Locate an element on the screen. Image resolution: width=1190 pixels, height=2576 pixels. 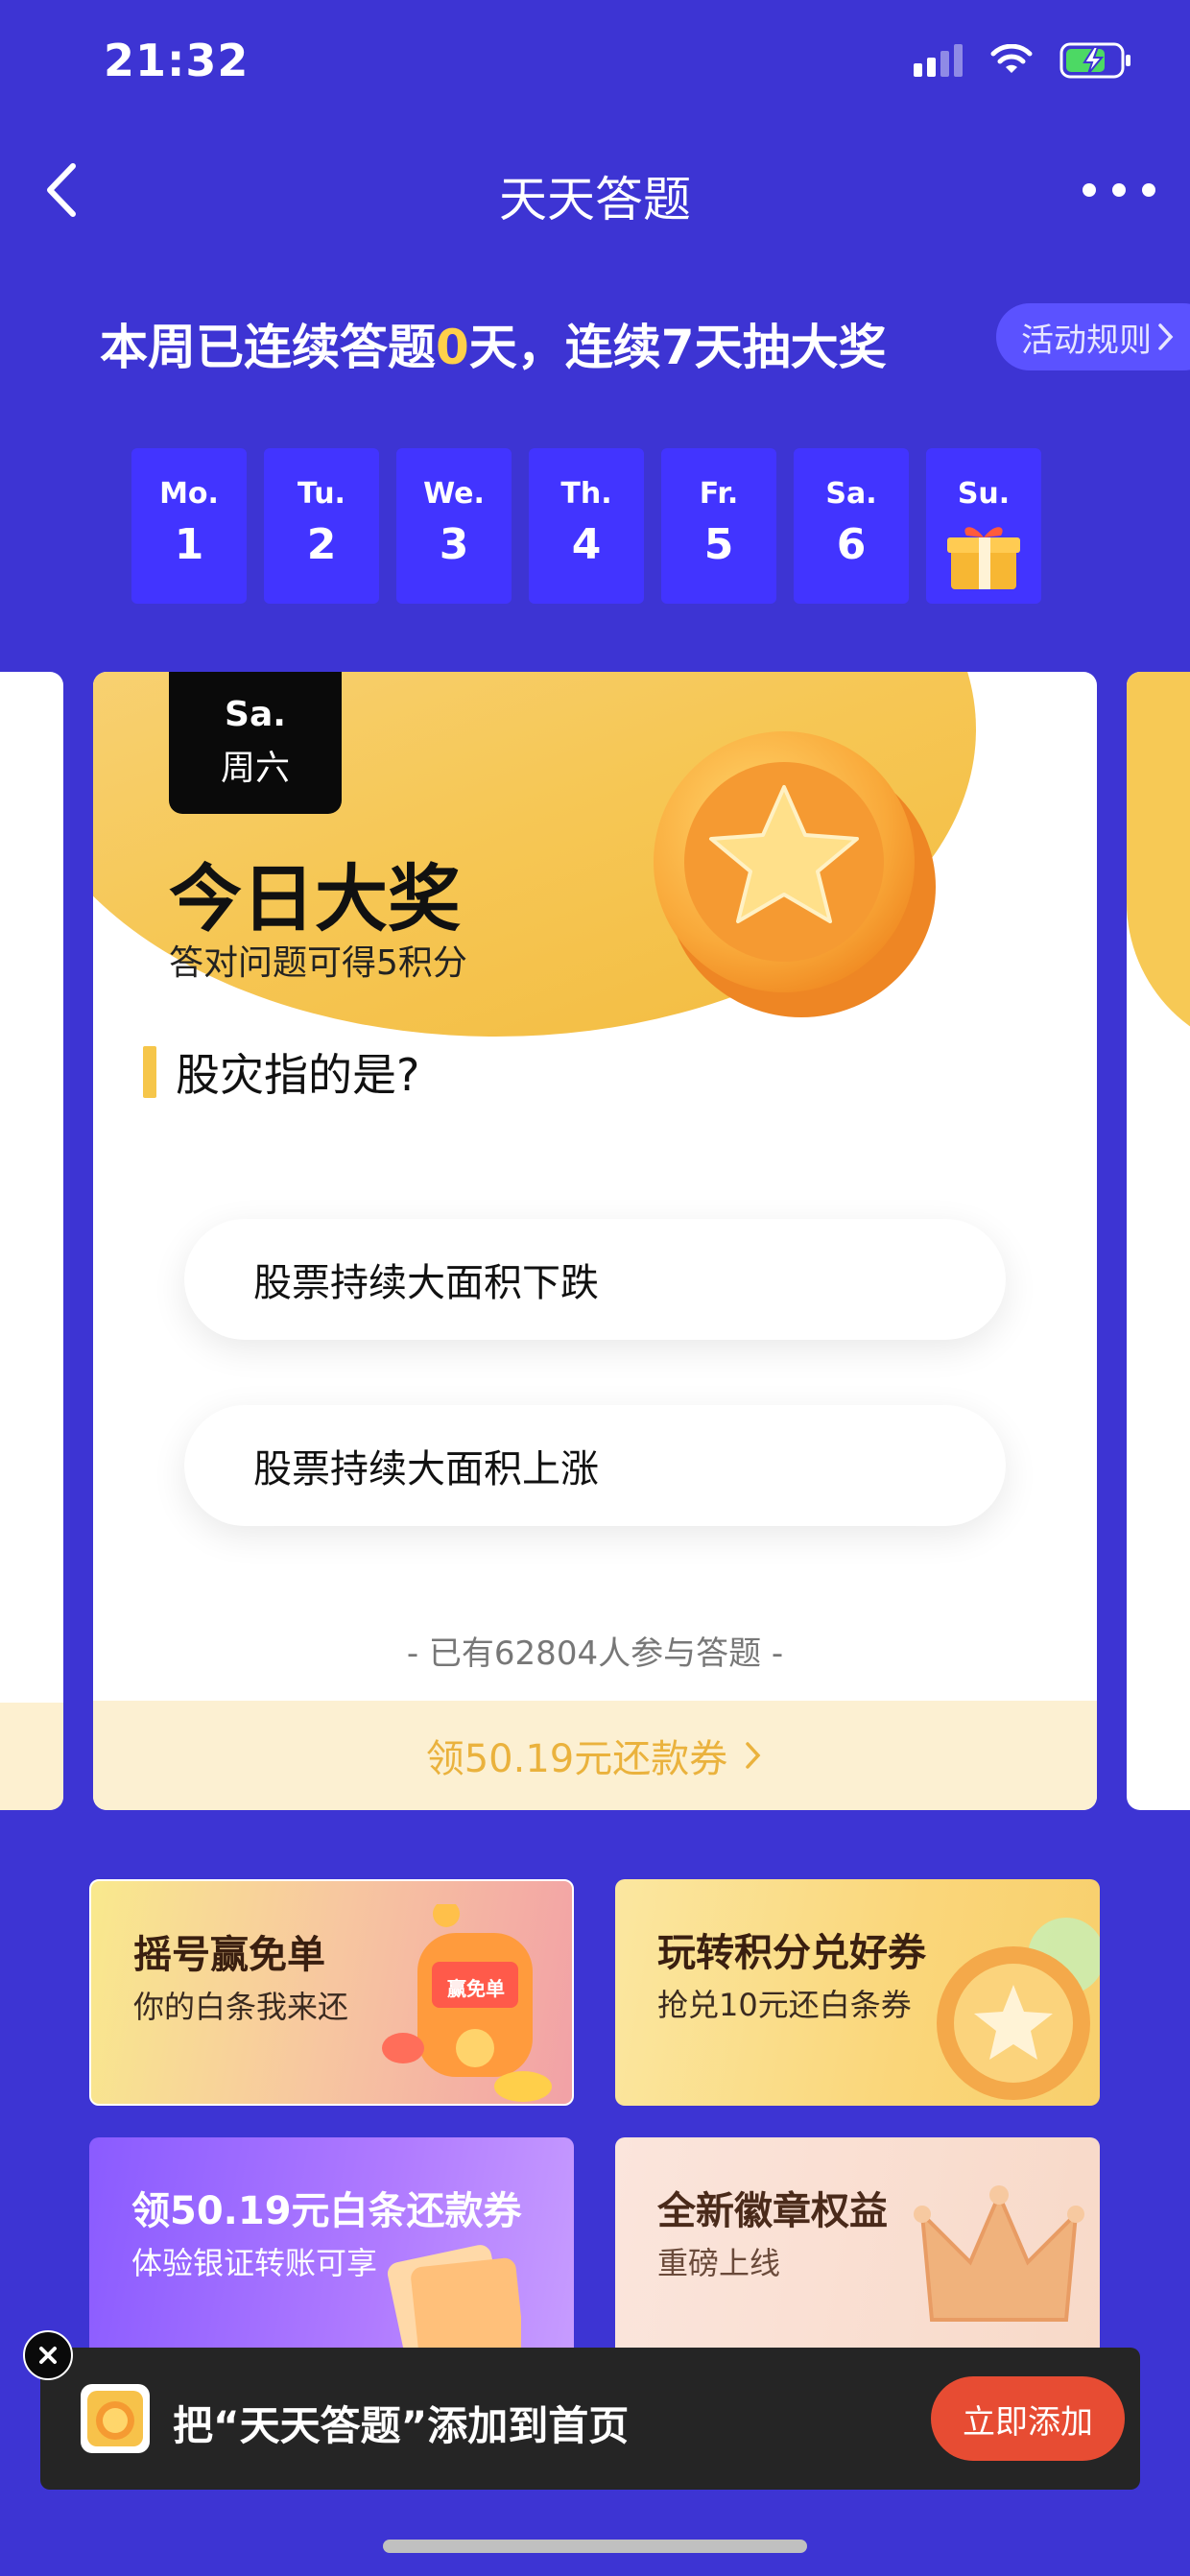
close-icon is located at coordinates (48, 2355).